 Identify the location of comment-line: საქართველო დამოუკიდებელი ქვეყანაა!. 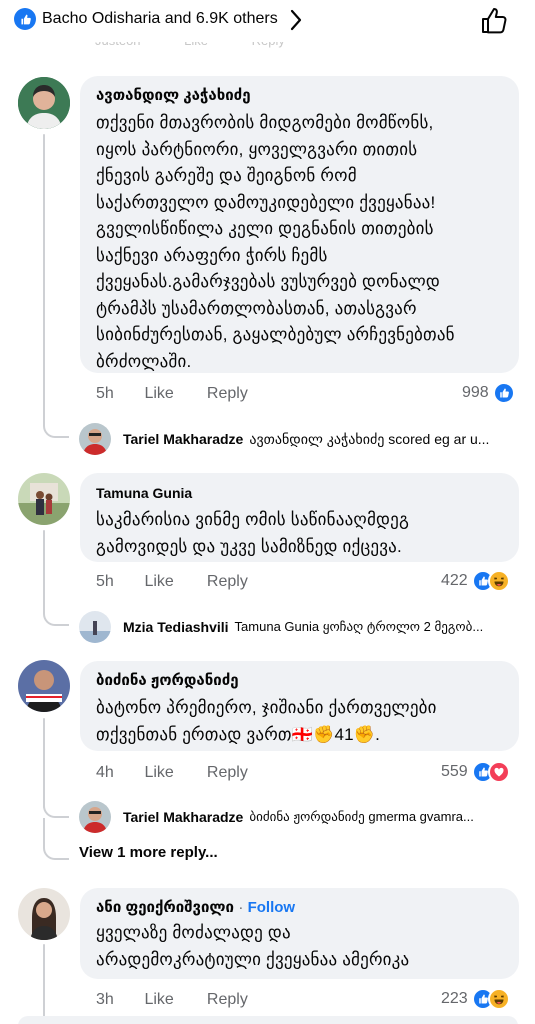
(266, 202).